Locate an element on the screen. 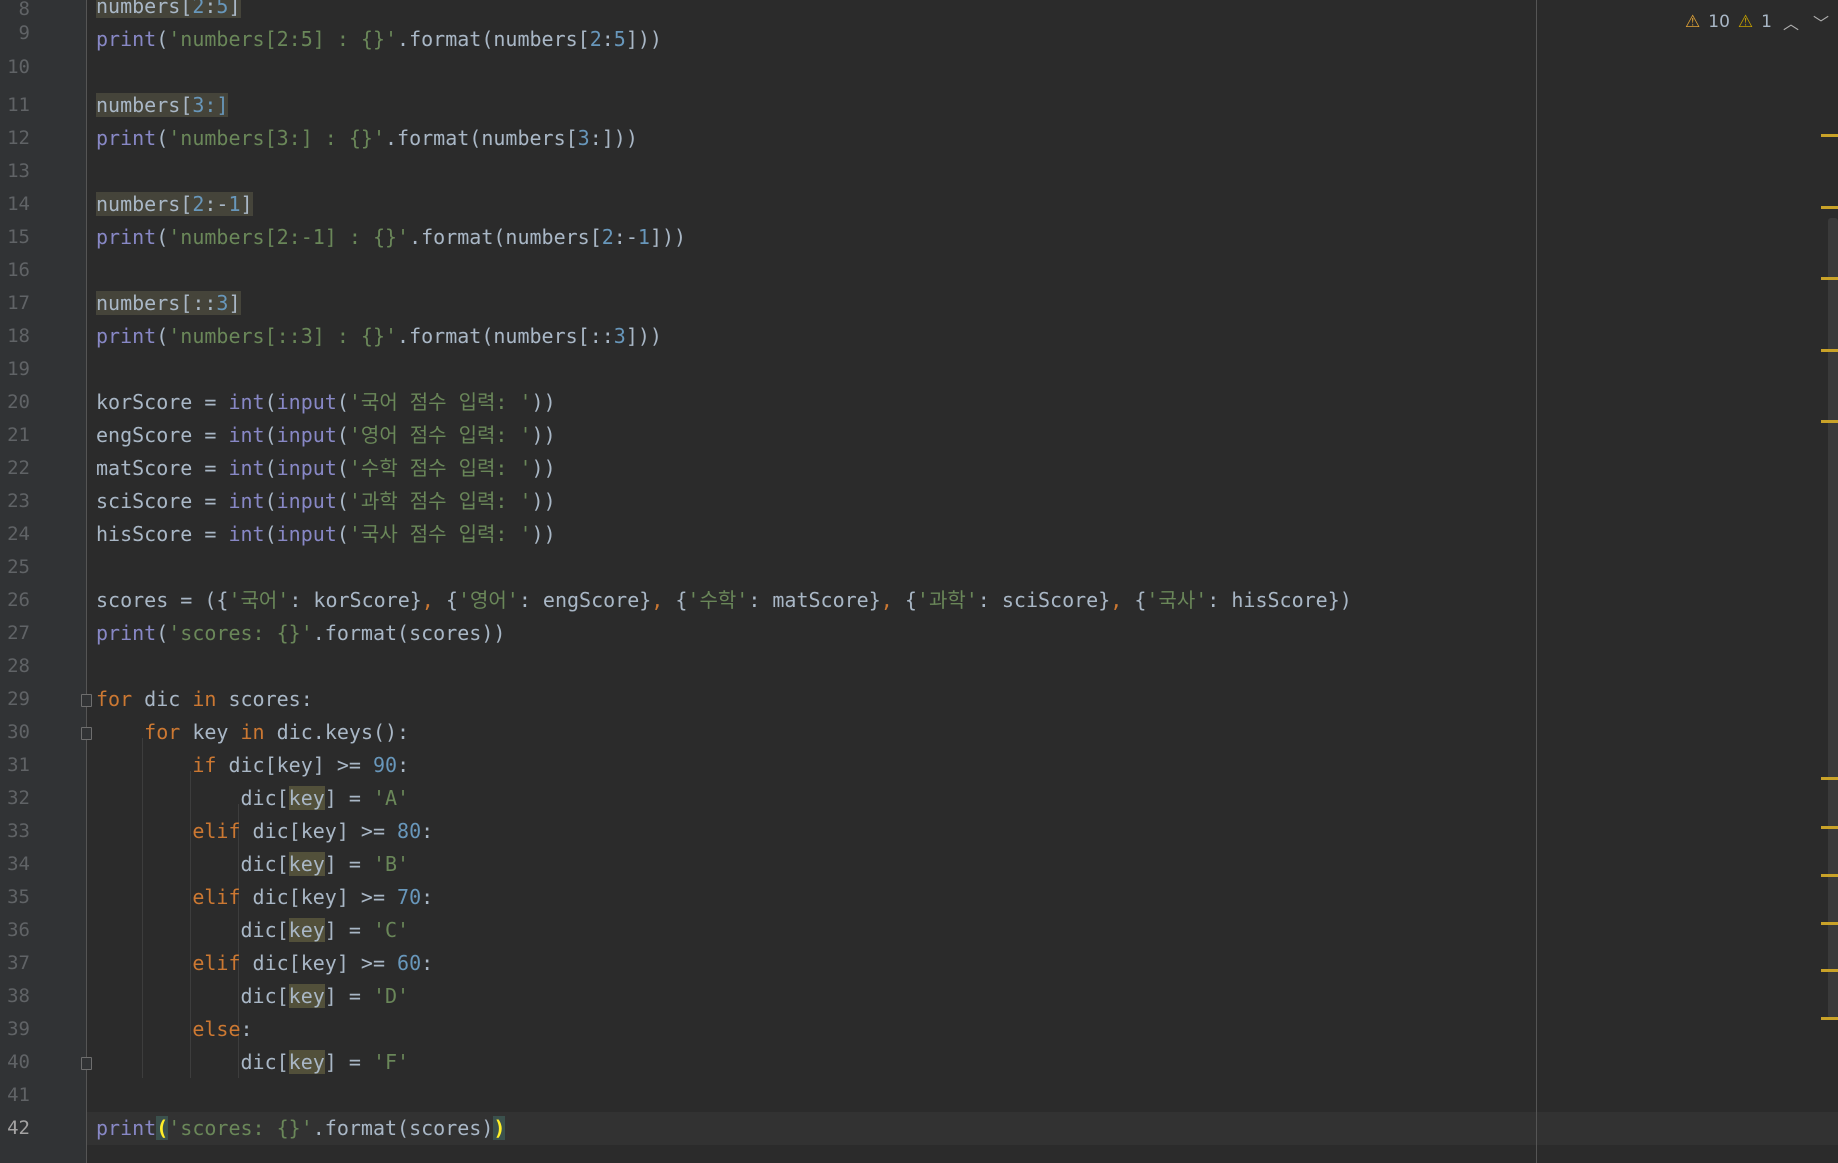 The image size is (1838, 1163). line-number: 34 is located at coordinates (18, 864).